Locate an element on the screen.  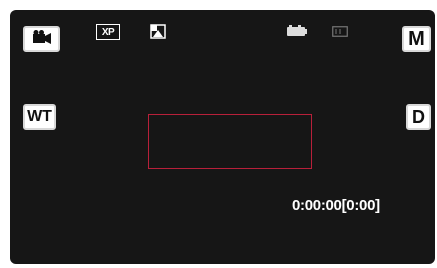
manual-mode-label: M is located at coordinates (416, 39).